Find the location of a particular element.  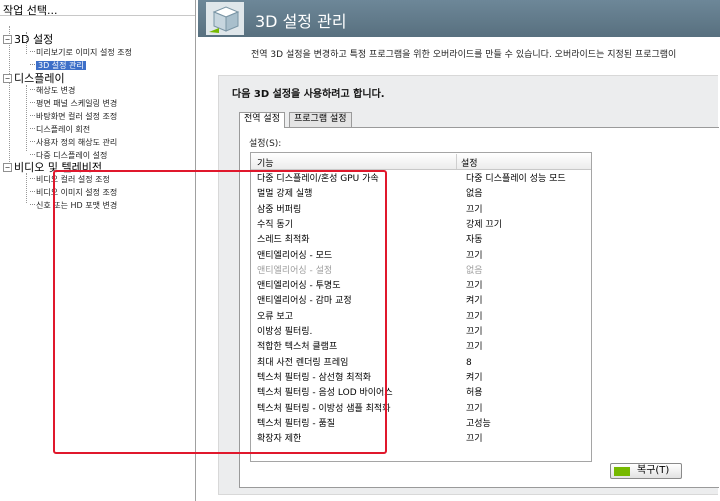

table-row: 삼중 버퍼링 끄기 is located at coordinates (421, 210).